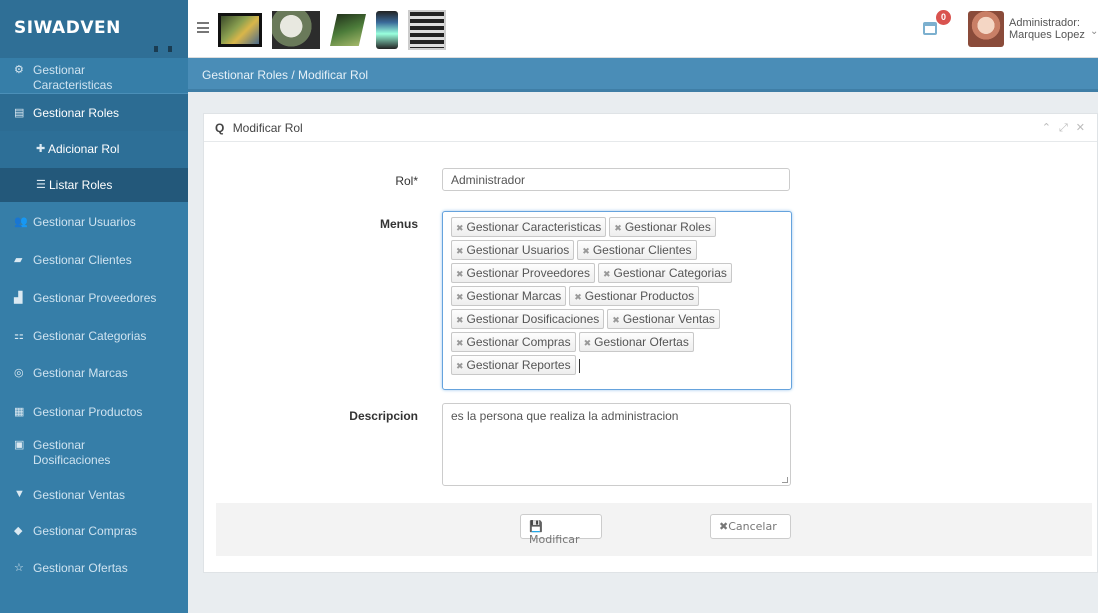 The height and width of the screenshot is (613, 1098). I want to click on panel-header: Q Modificar Rol ⌃⤢✕, so click(650, 128).